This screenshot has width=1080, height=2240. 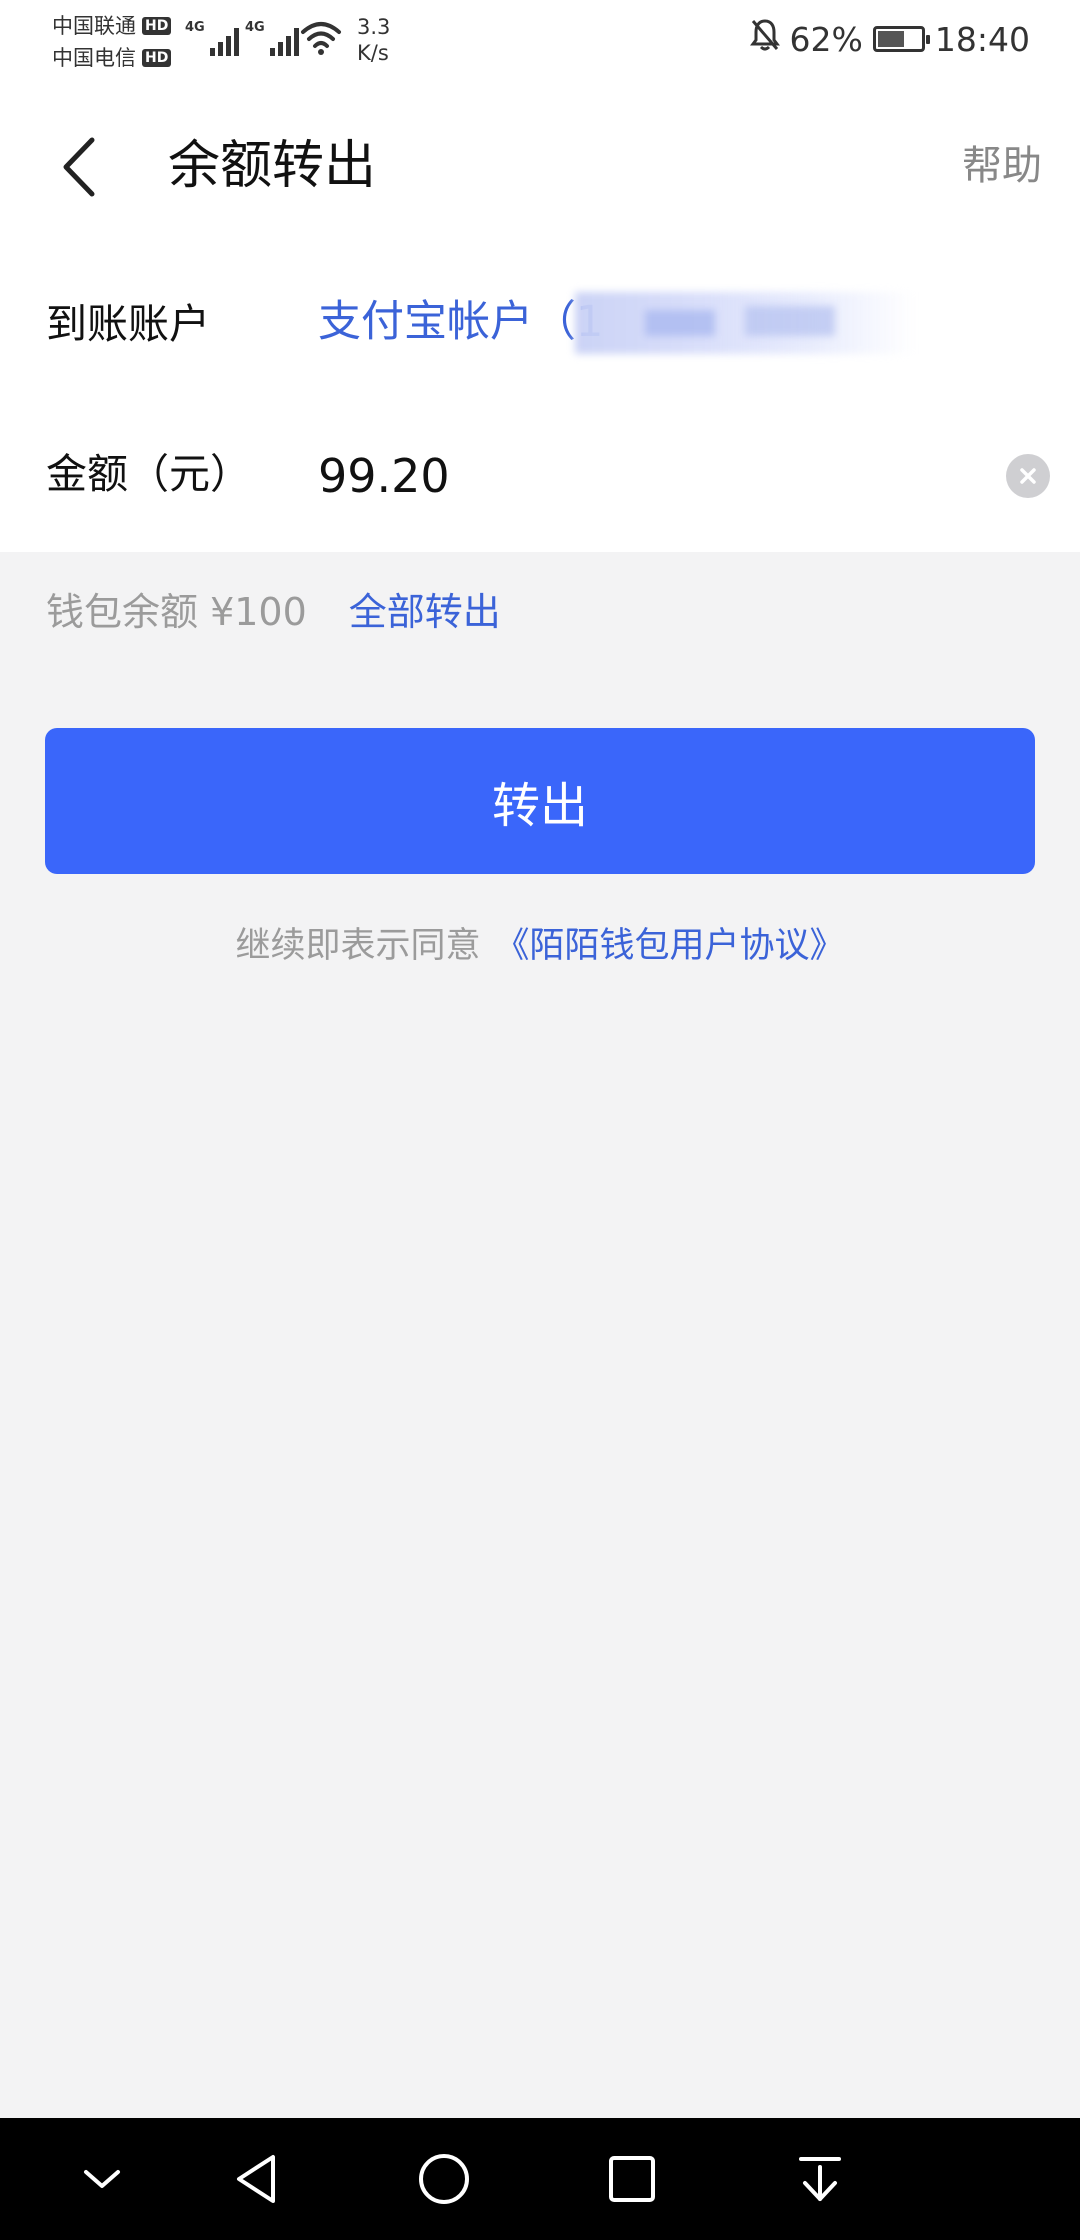 What do you see at coordinates (148, 474) in the screenshot?
I see `amount-label: 金额（元）` at bounding box center [148, 474].